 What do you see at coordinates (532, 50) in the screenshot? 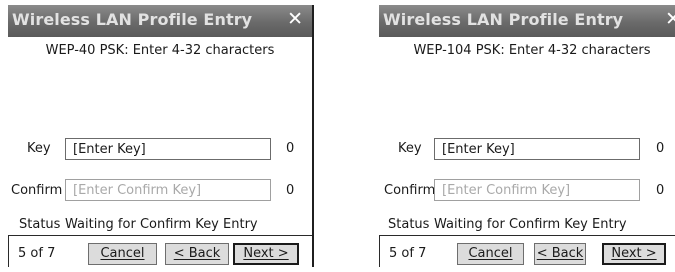
I see `instruction-text: WEP-104 PSK: Enter 4-32 characters` at bounding box center [532, 50].